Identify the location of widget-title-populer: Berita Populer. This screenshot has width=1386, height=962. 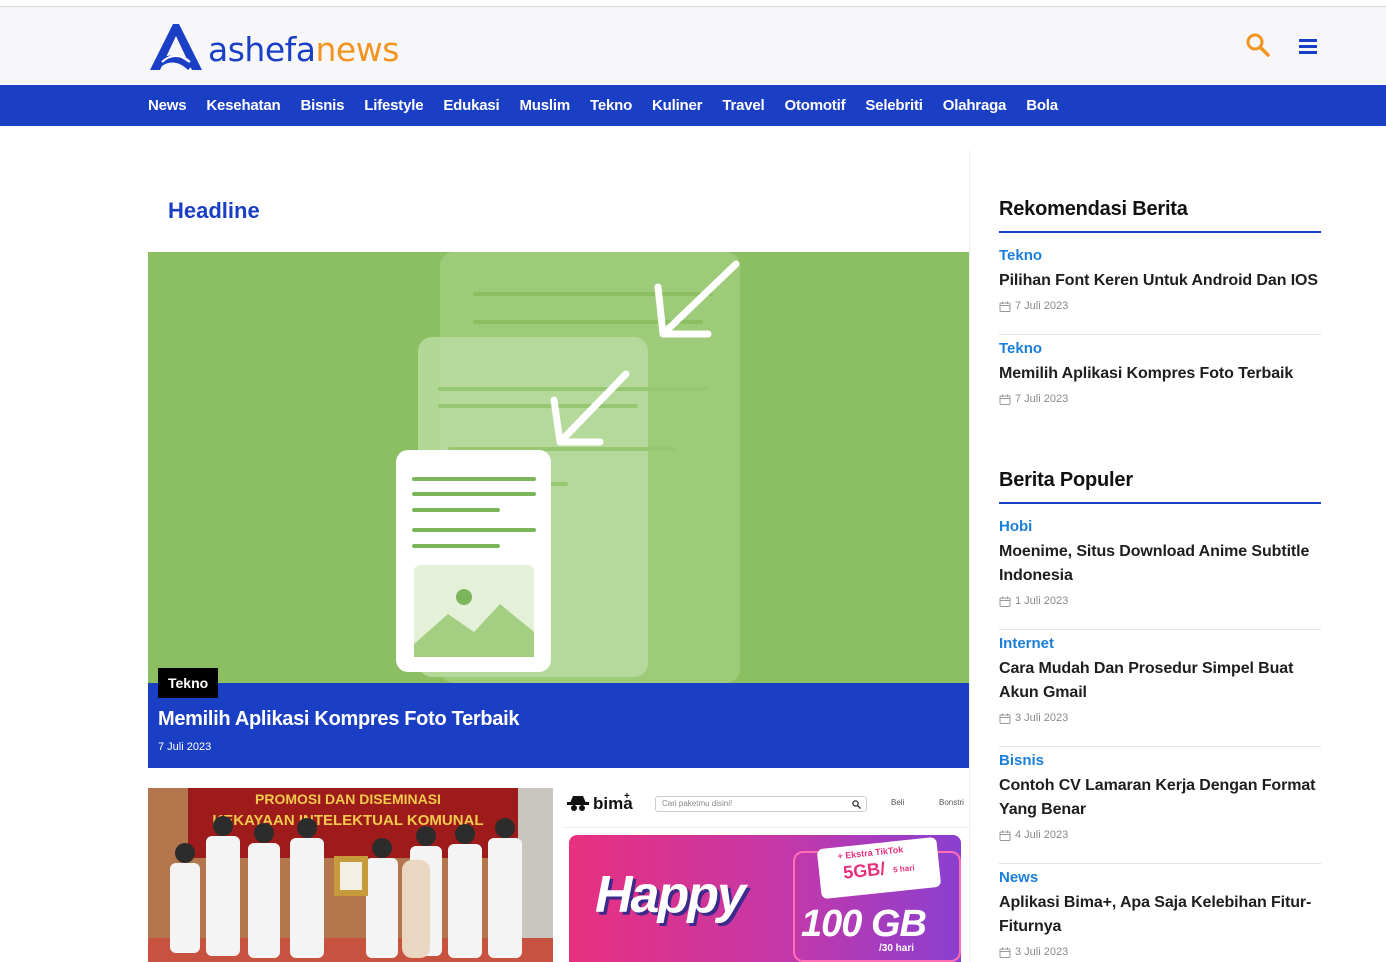
(1066, 480).